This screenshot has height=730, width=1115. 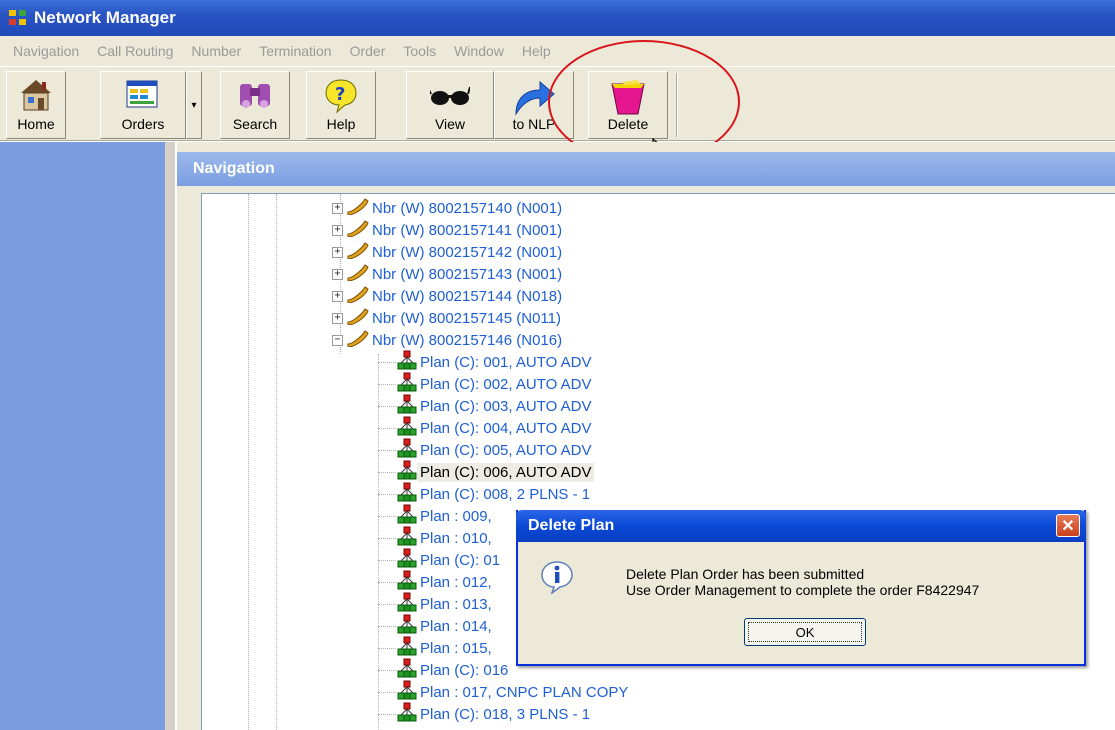 I want to click on tree-item-number: + Nbr (W) 8002157141 (N001), so click(x=448, y=230).